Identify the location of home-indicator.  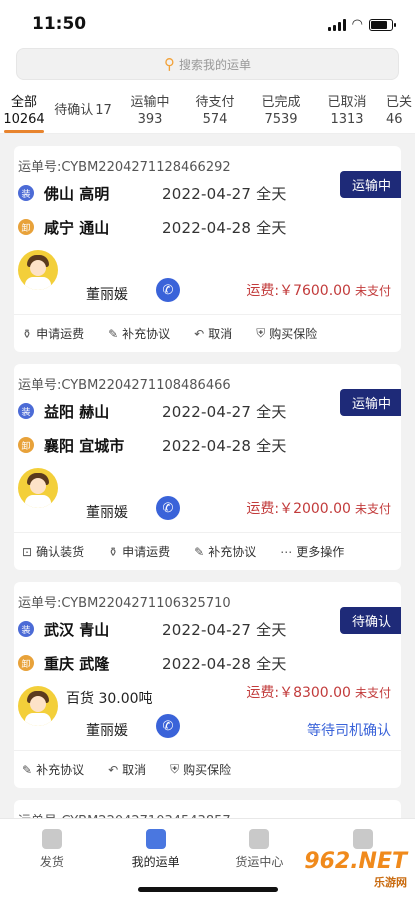
(208, 889).